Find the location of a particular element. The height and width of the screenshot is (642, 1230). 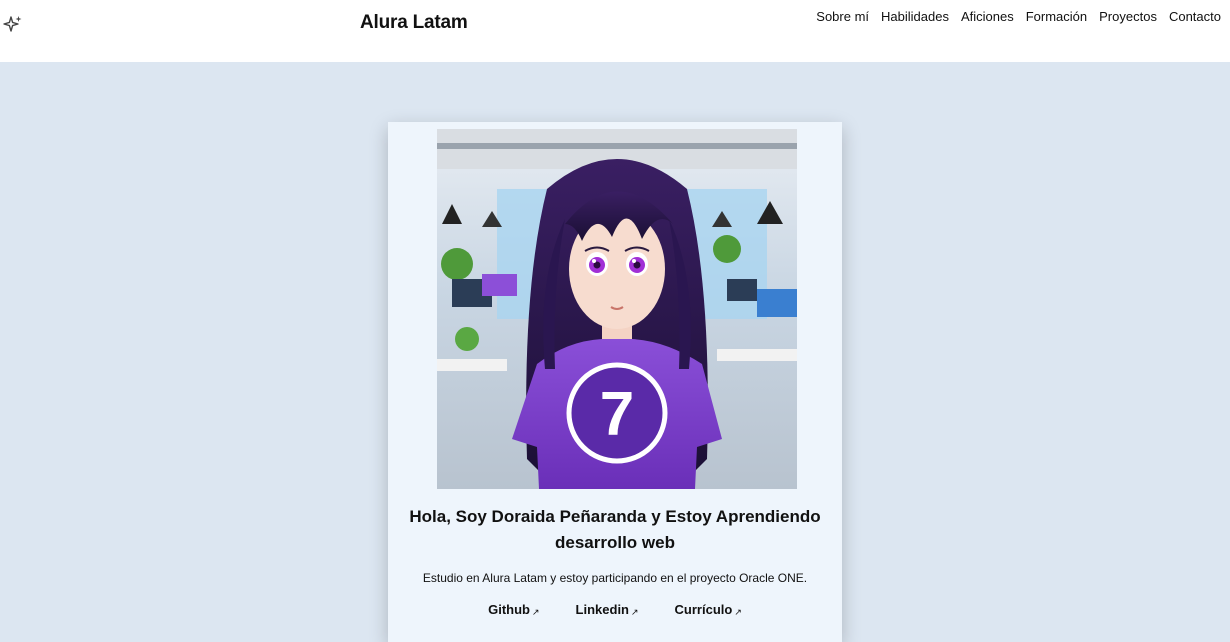

nav-link-sobre-mi: Sobre mí is located at coordinates (842, 17).